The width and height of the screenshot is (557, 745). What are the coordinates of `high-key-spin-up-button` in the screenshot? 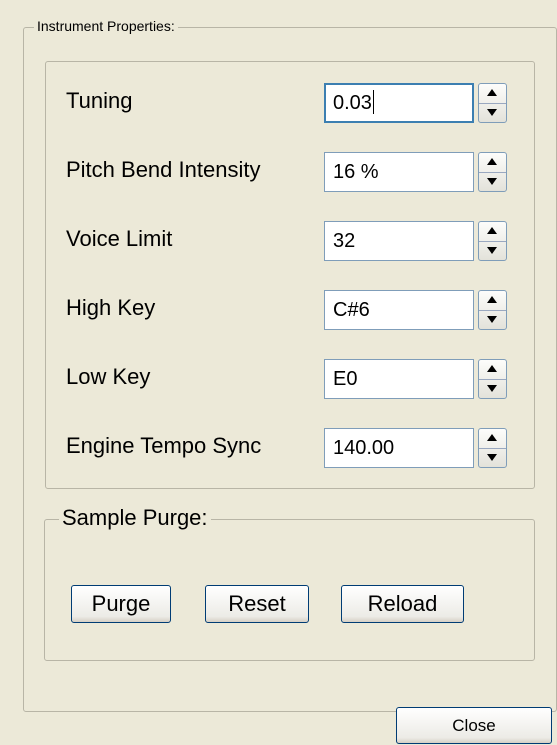 It's located at (492, 301).